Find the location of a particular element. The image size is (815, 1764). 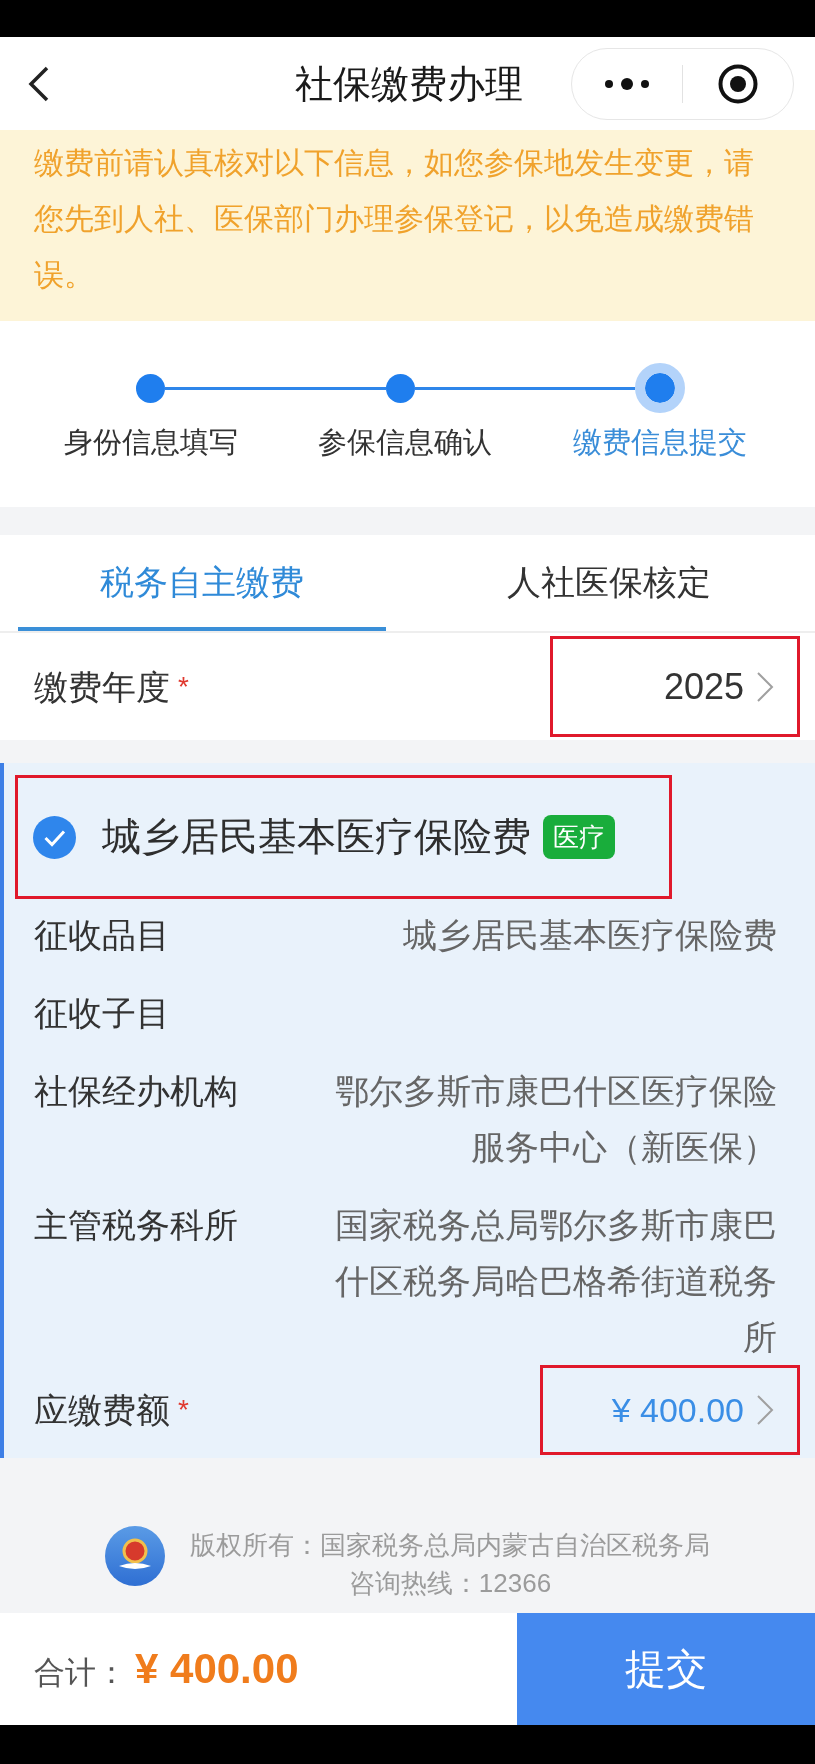

detail-value: 鄂尔多斯市康巴什区医疗保险服务中心（新医保） is located at coordinates (555, 1119).